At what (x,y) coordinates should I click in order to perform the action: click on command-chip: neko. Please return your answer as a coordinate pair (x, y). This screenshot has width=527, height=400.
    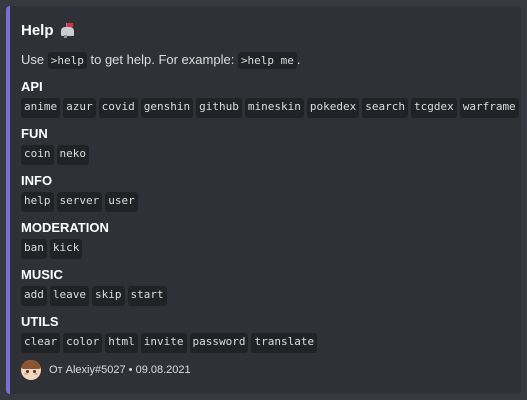
    Looking at the image, I should click on (72, 155).